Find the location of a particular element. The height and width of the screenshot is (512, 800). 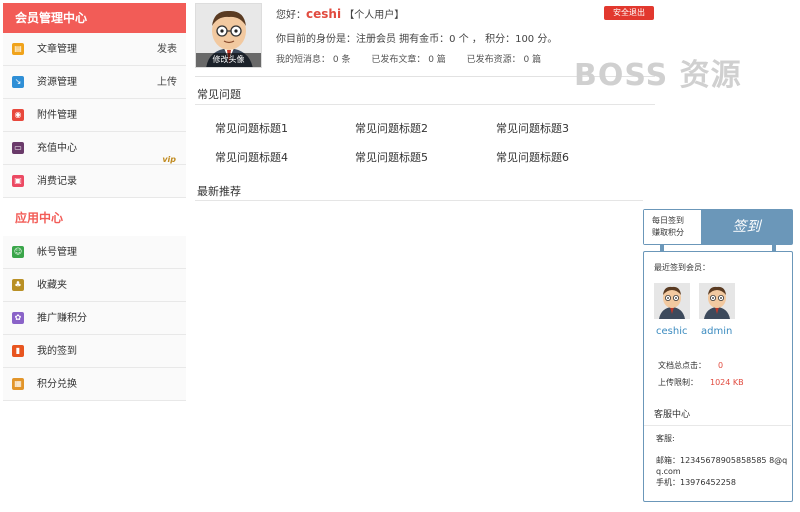

sidebar-item-label: 我的签到 is located at coordinates (57, 351).